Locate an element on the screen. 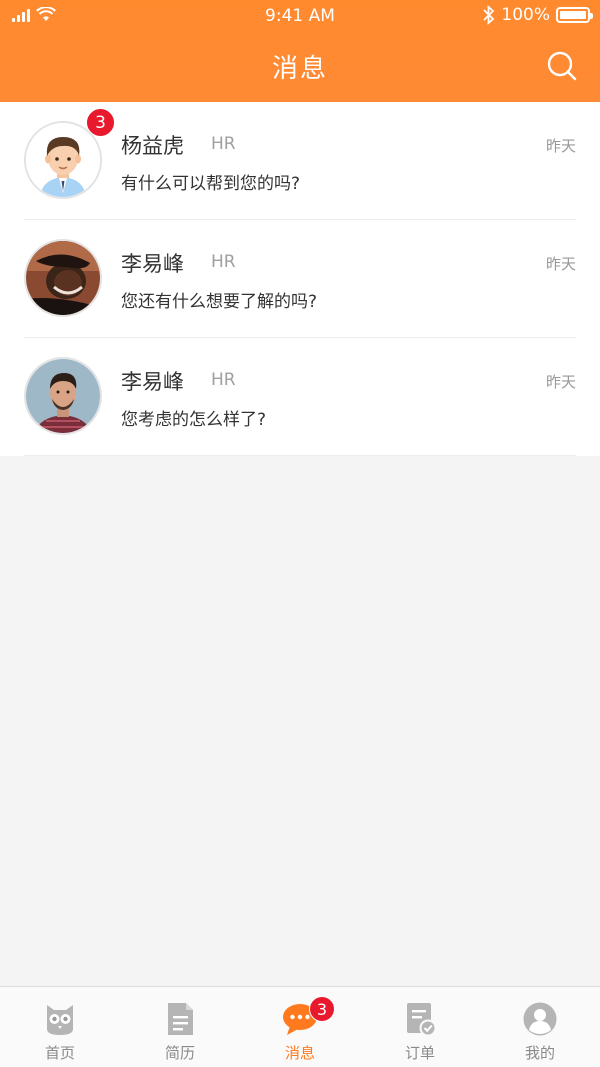 This screenshot has width=600, height=1067. man-photo-avatar is located at coordinates (63, 396).